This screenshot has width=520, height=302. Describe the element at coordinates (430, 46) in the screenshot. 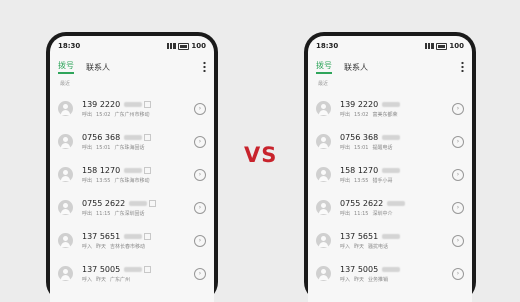

I see `signal-icon` at that location.